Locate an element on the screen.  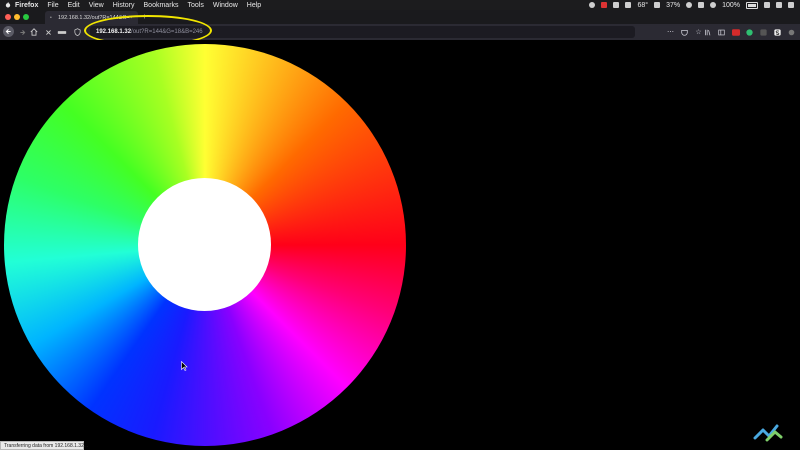
menubar-status-area: 68° 37% 100% is located at coordinates (694, 5).